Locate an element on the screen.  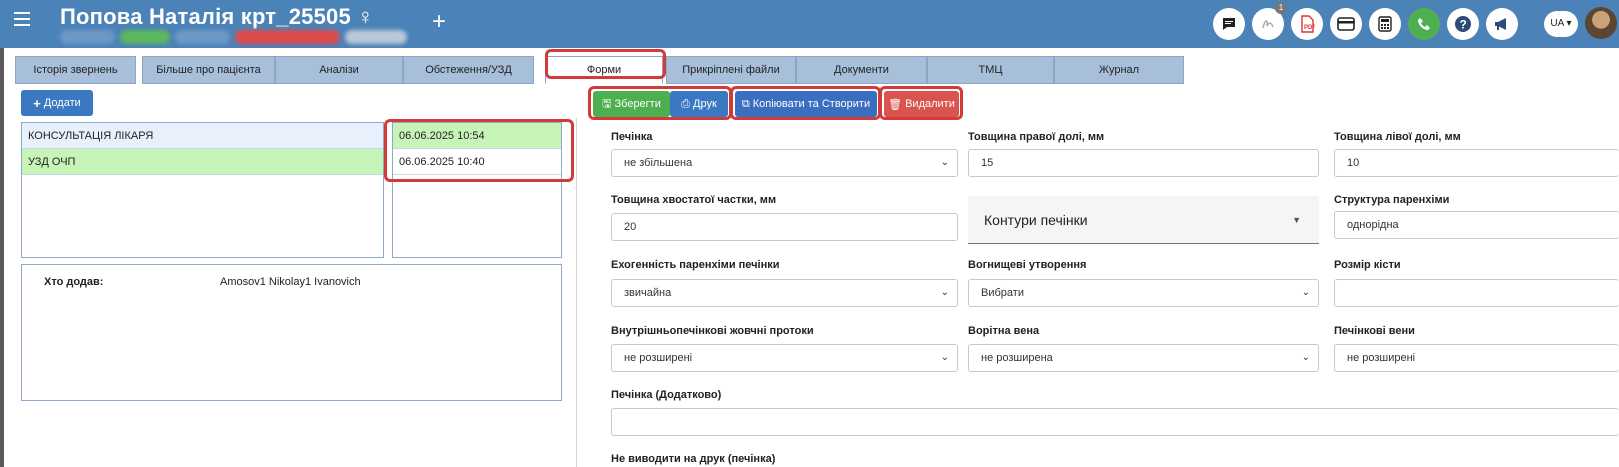
tab-examinations: Обстеження/УЗД is located at coordinates (468, 70).